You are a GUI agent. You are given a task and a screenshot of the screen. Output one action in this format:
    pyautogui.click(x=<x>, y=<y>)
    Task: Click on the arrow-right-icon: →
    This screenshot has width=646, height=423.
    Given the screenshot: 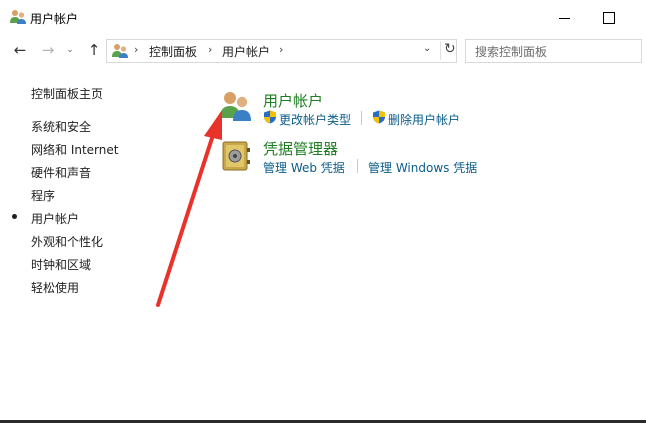 What is the action you would take?
    pyautogui.click(x=48, y=50)
    